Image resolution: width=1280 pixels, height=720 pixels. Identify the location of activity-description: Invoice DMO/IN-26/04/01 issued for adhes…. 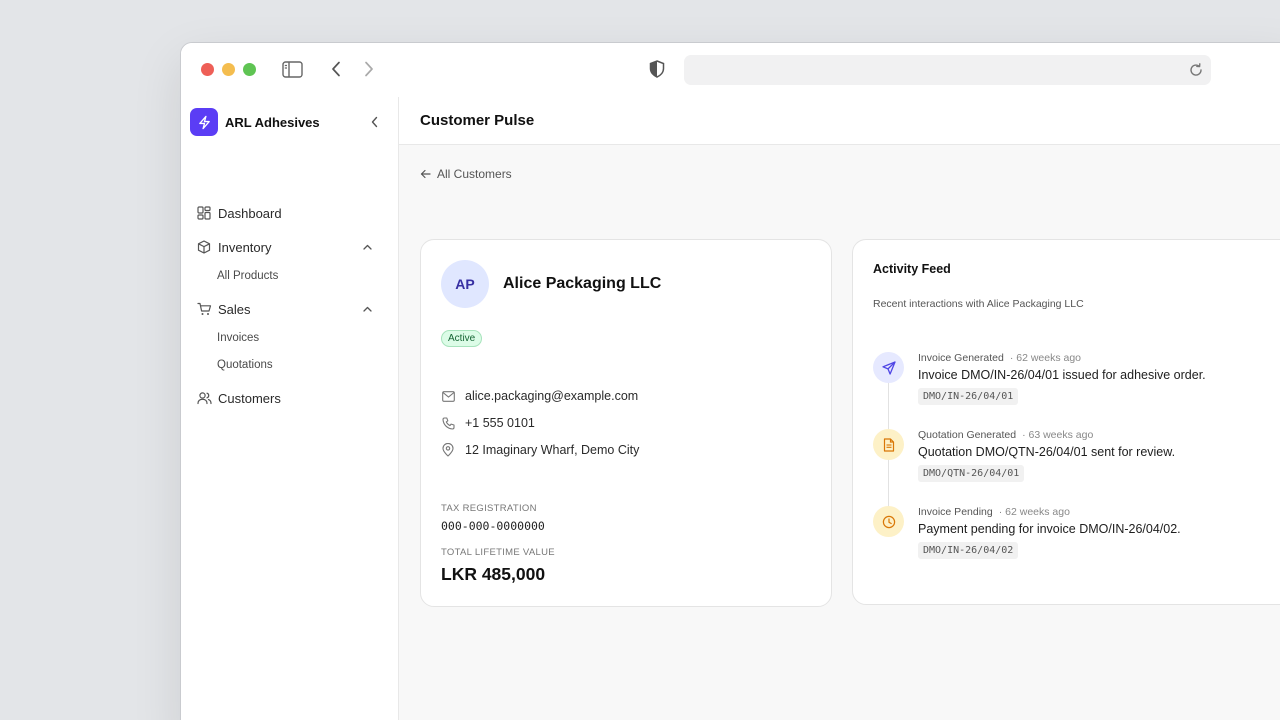
(1062, 375).